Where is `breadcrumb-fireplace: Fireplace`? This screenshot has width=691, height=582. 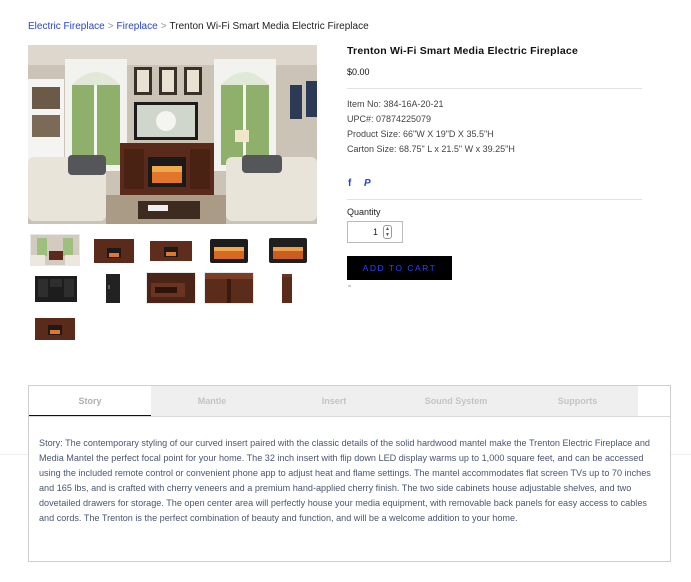 breadcrumb-fireplace: Fireplace is located at coordinates (137, 26).